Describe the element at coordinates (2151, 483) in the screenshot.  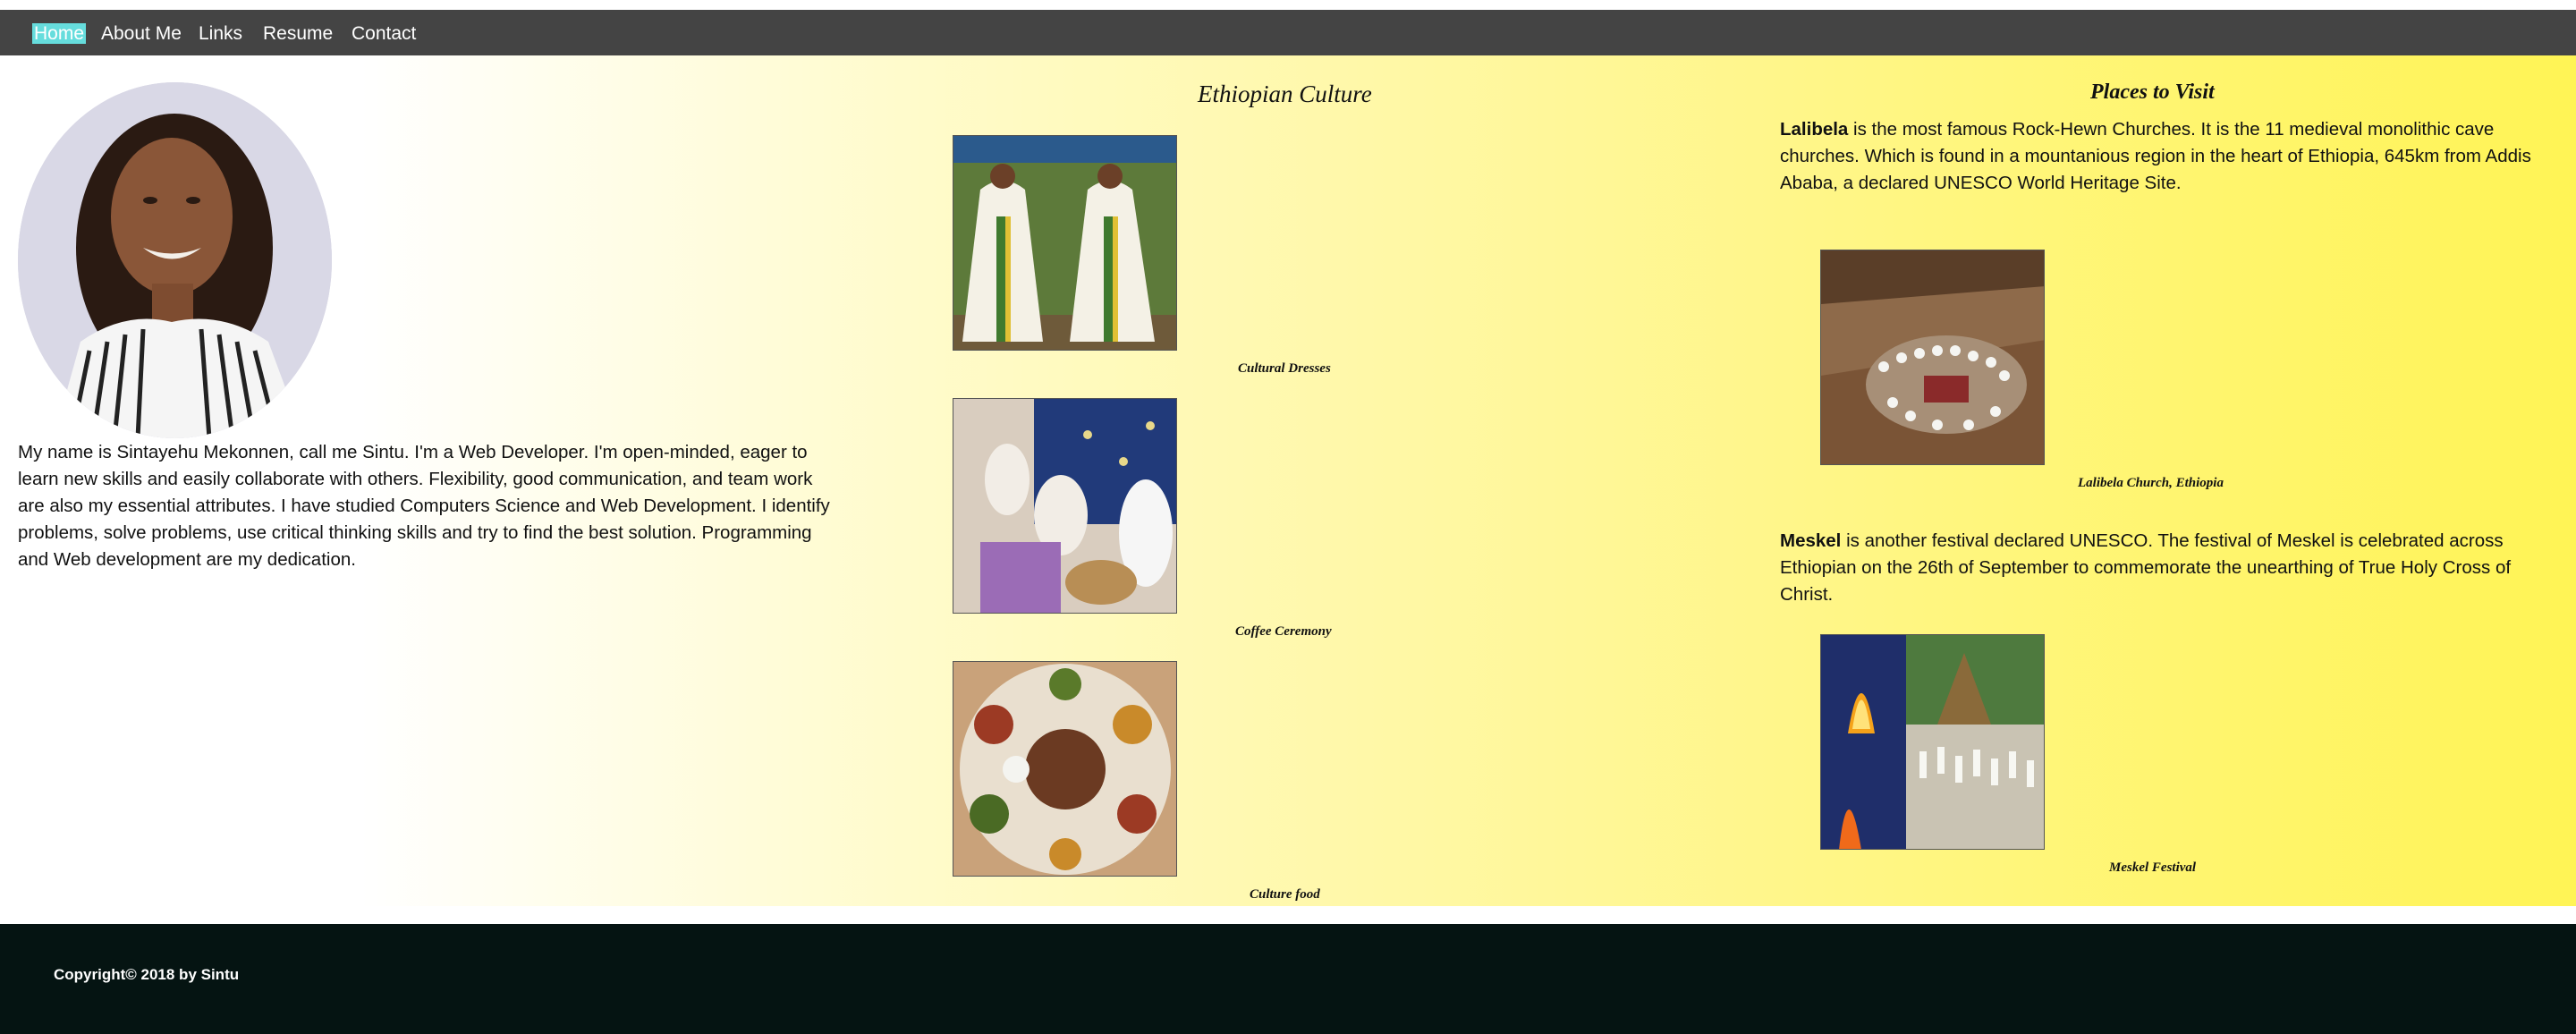
I see `lalibela-caption: Lalibela Church, Ethiopia` at that location.